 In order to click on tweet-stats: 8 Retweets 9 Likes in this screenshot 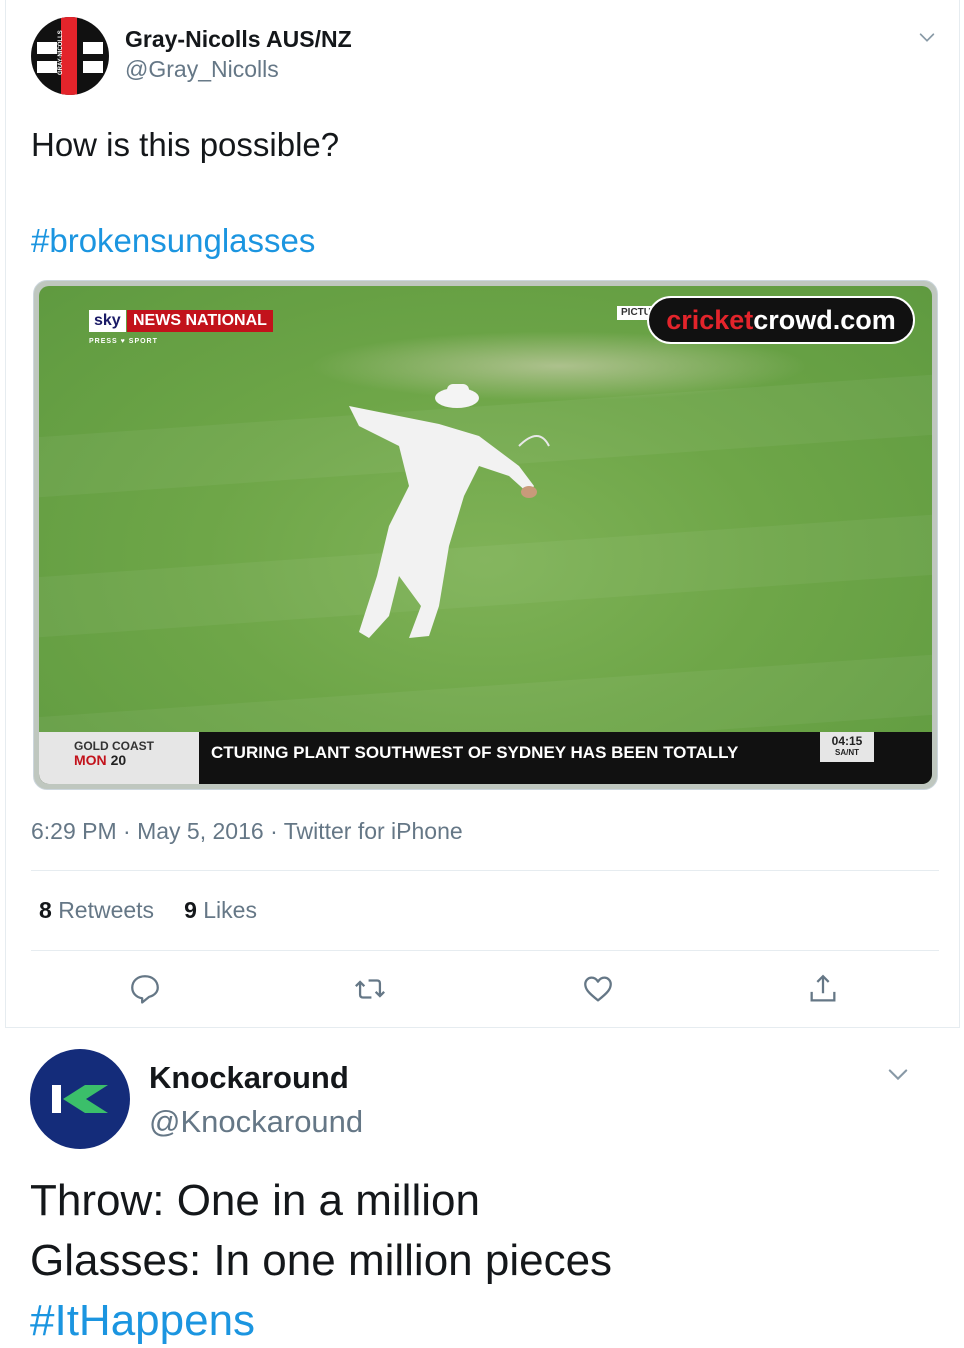, I will do `click(148, 910)`.